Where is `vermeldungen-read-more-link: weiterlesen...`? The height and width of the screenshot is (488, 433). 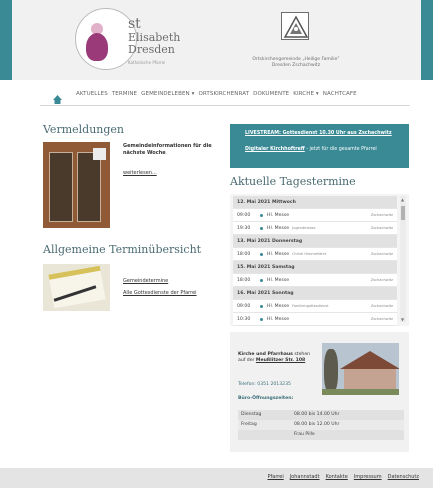 vermeldungen-read-more-link: weiterlesen... is located at coordinates (140, 173).